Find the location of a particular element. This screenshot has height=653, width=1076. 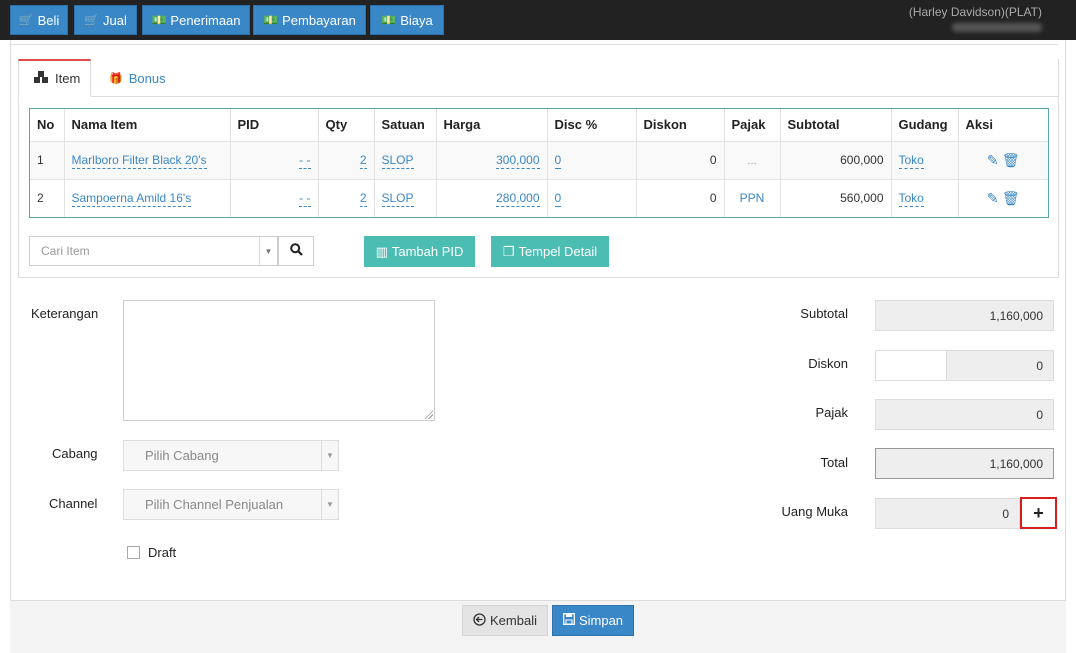

add-uang-muka-button: + is located at coordinates (1038, 513).